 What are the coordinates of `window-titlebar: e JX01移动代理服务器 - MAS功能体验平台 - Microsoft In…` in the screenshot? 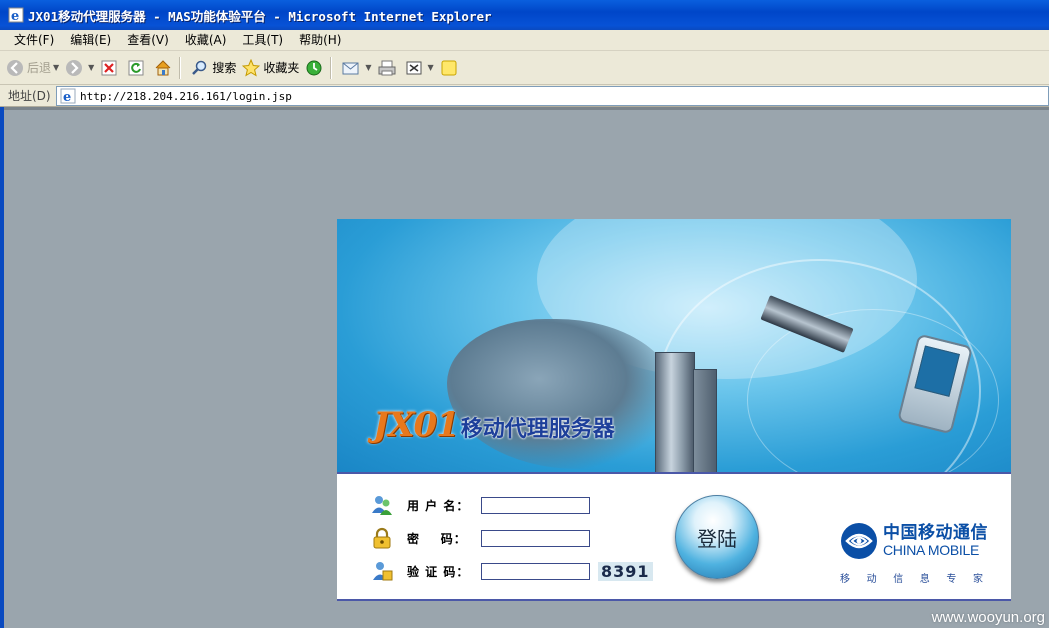 It's located at (524, 15).